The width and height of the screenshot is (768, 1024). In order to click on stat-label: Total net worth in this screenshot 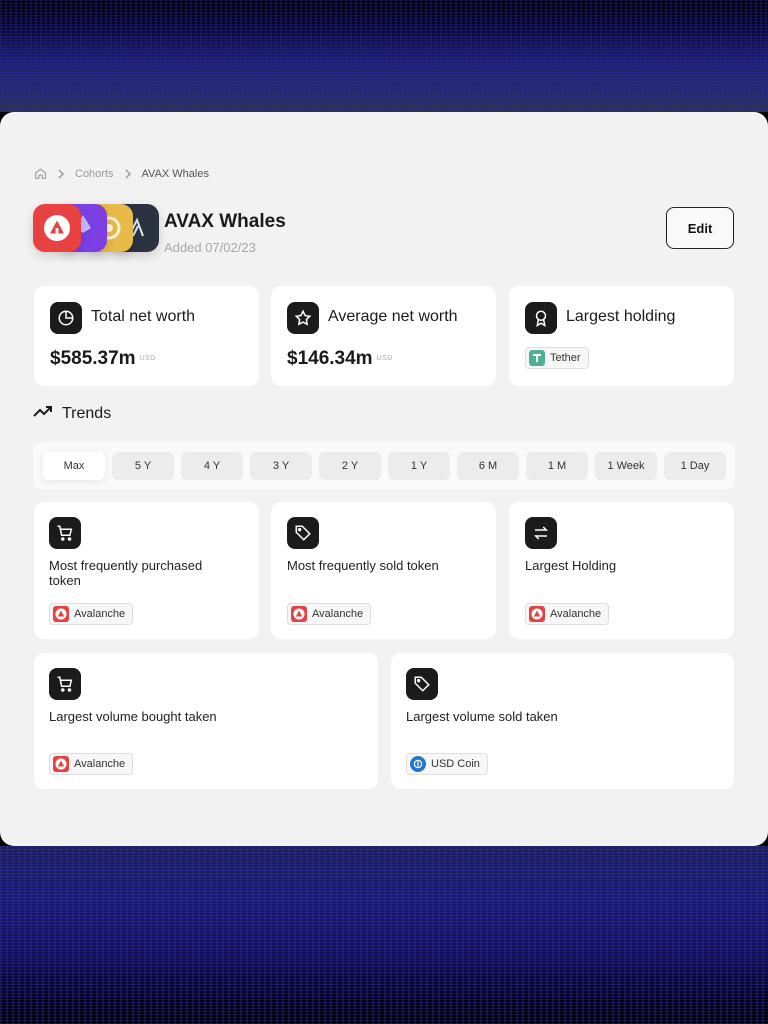, I will do `click(143, 316)`.